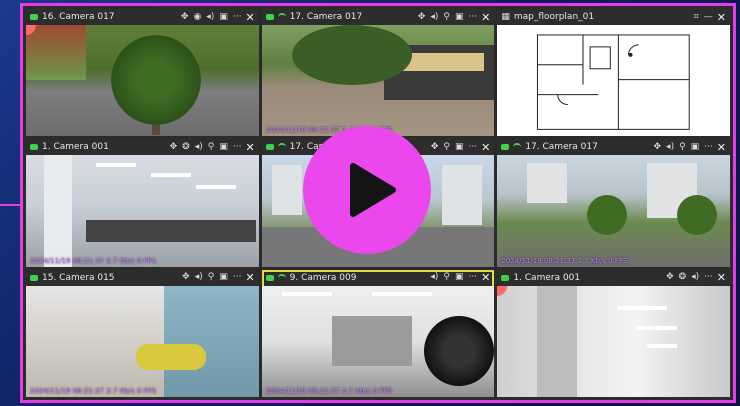  Describe the element at coordinates (561, 147) in the screenshot. I see `camera-title: 17. Camera 017` at that location.